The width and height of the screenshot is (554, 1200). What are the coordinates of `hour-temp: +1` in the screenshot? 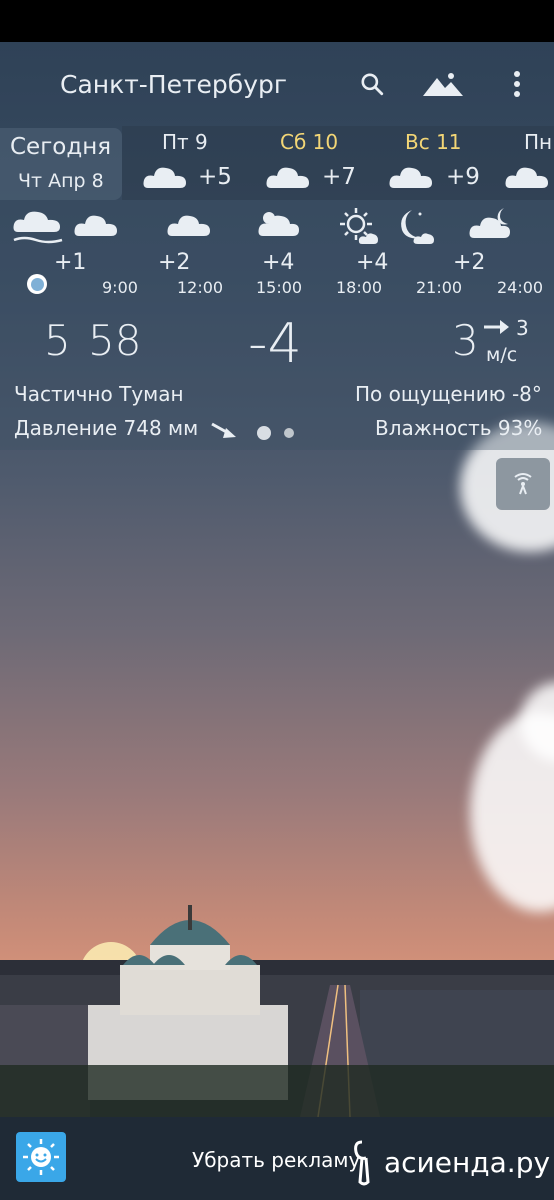 It's located at (70, 262).